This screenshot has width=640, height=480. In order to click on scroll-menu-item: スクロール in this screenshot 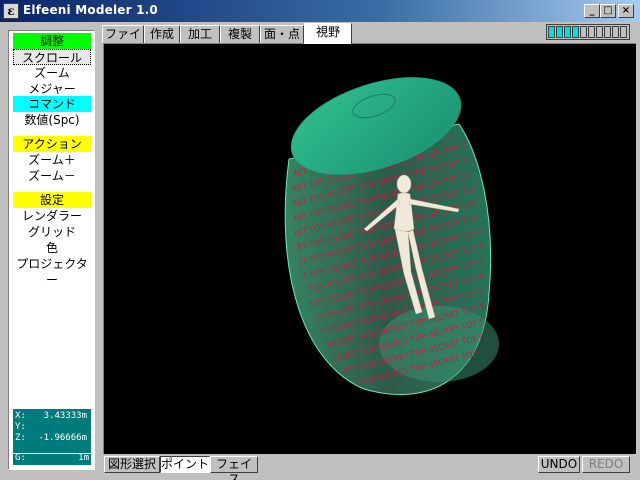, I will do `click(52, 57)`.